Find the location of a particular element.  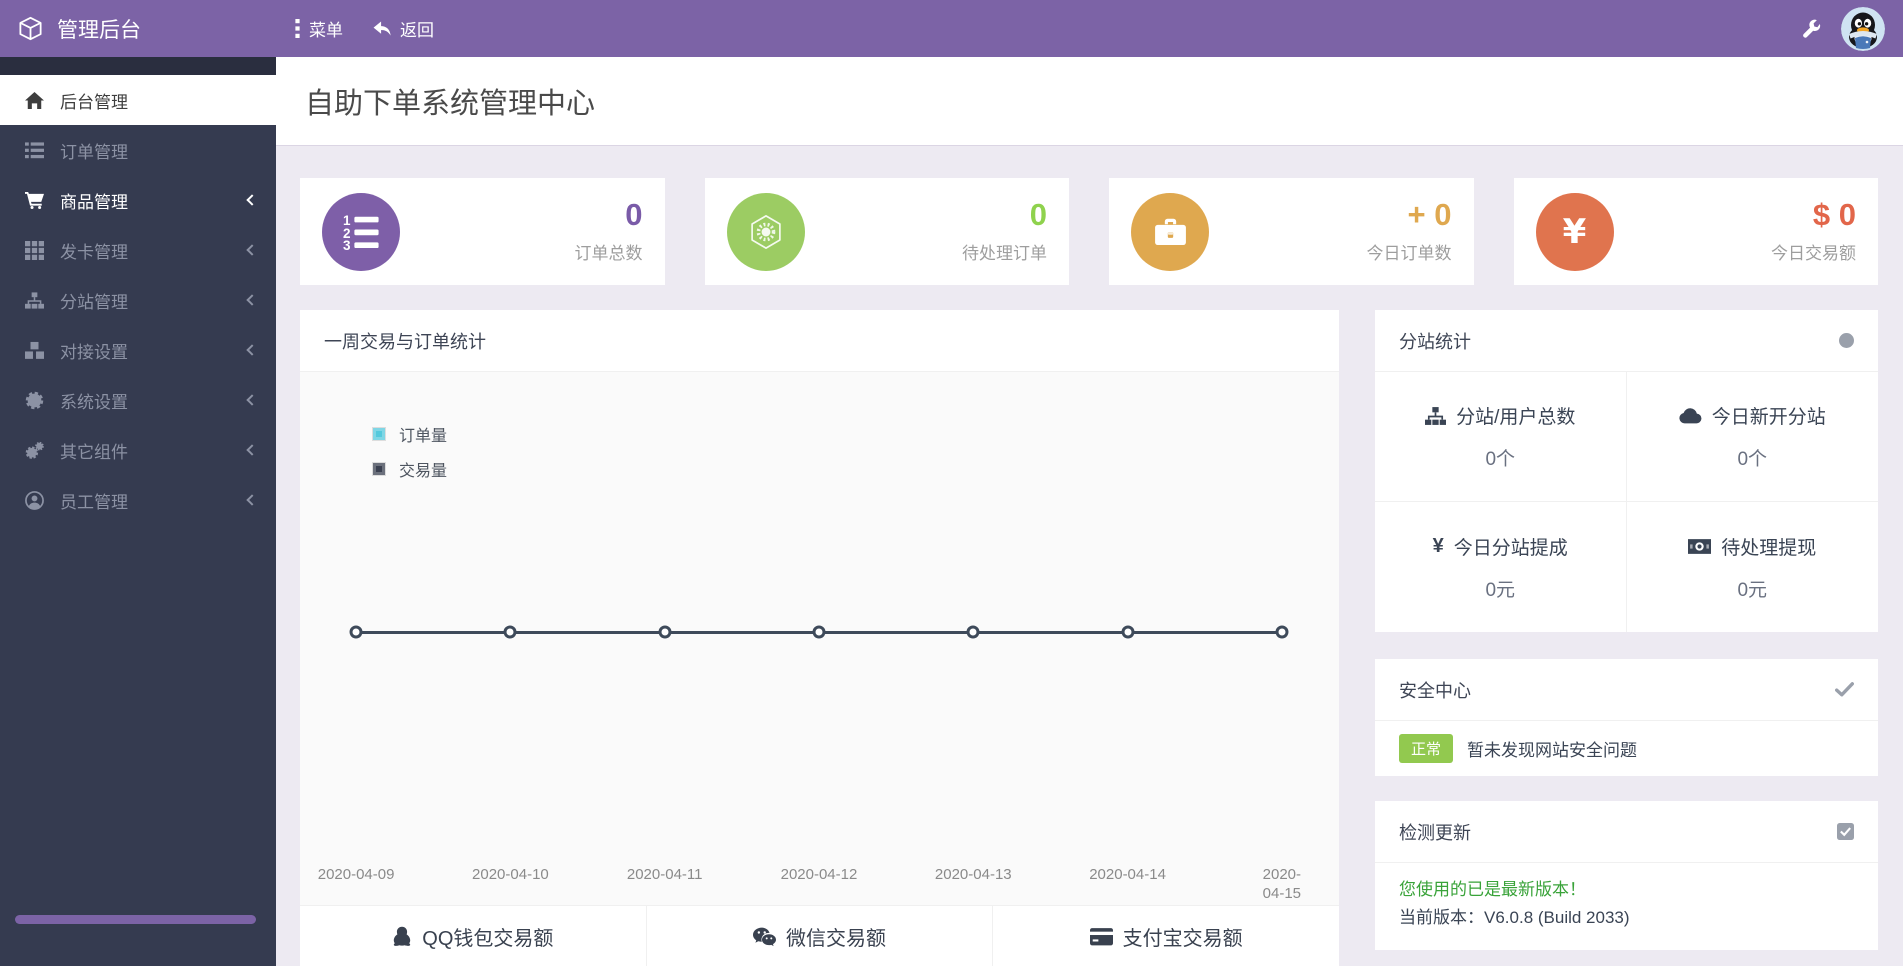

sitemap-icon is located at coordinates (34, 300).